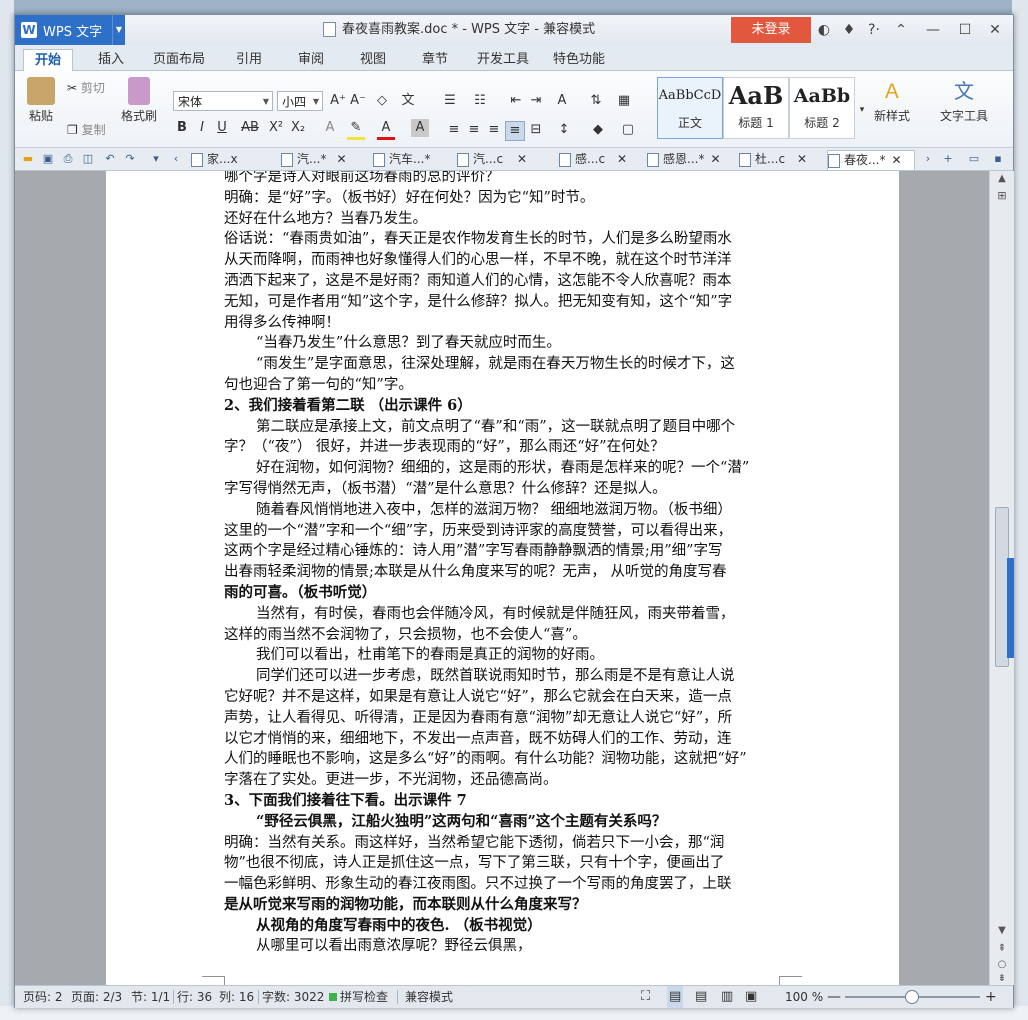 Image resolution: width=1028 pixels, height=1020 pixels. What do you see at coordinates (48, 60) in the screenshot?
I see `tab-home: 开始` at bounding box center [48, 60].